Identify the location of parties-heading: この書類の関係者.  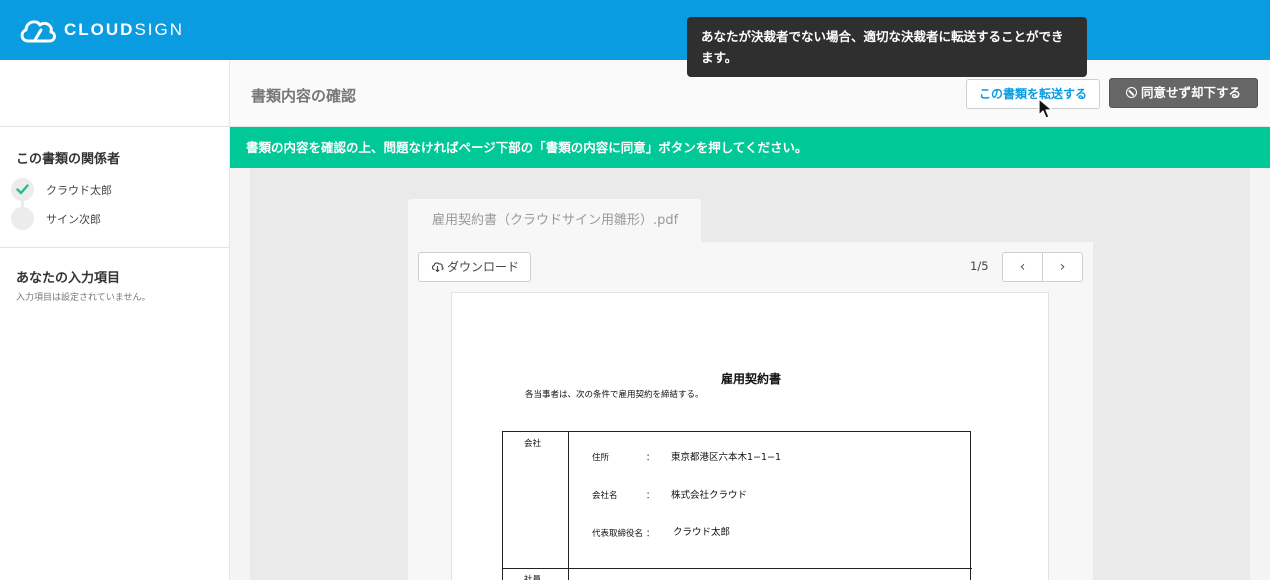
(68, 159).